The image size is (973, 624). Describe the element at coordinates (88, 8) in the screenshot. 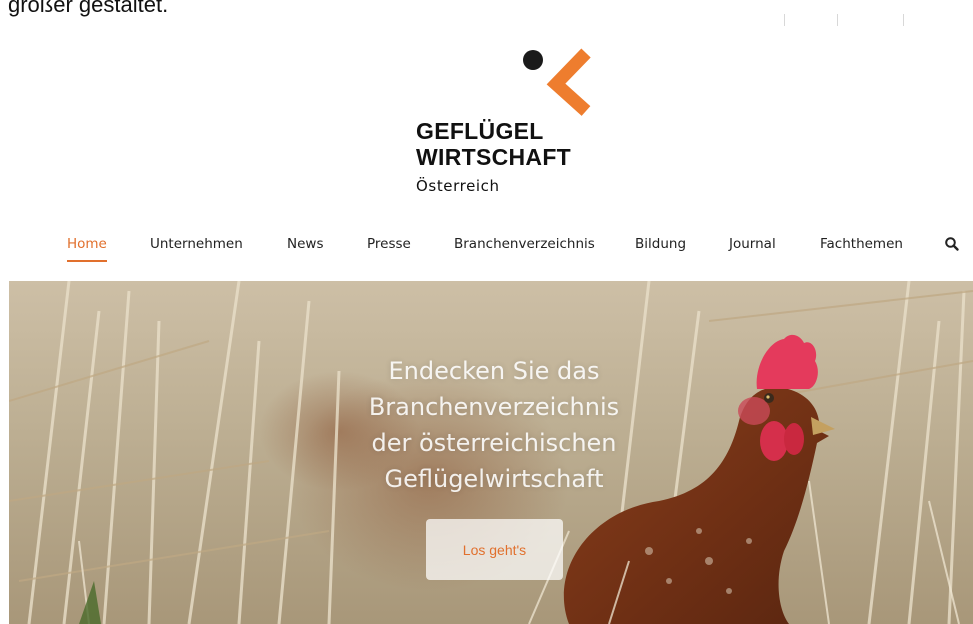

I see `cropped-text-snippet: größer gestaltet.` at that location.